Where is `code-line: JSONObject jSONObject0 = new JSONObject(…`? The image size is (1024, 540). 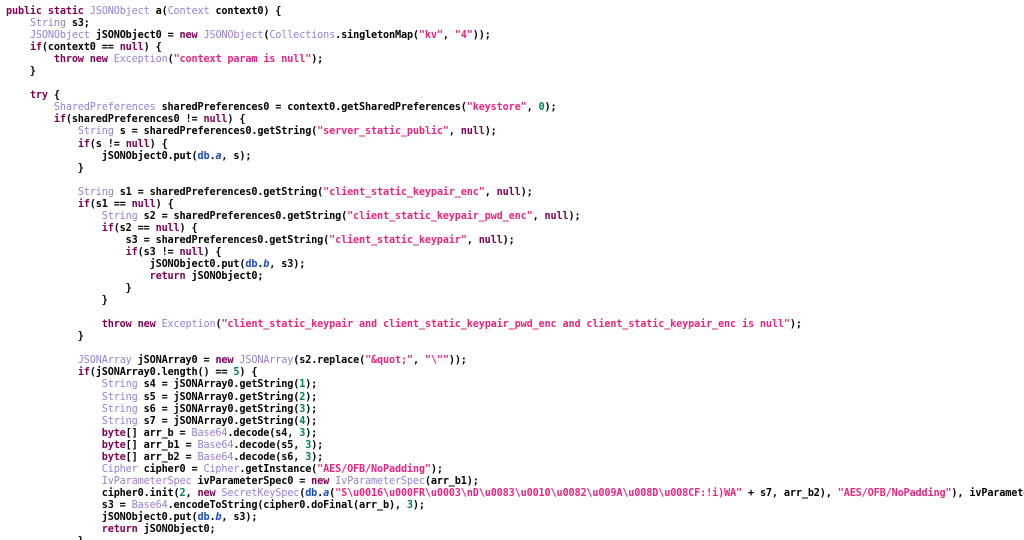
code-line: JSONObject jSONObject0 = new JSONObject(… is located at coordinates (512, 36).